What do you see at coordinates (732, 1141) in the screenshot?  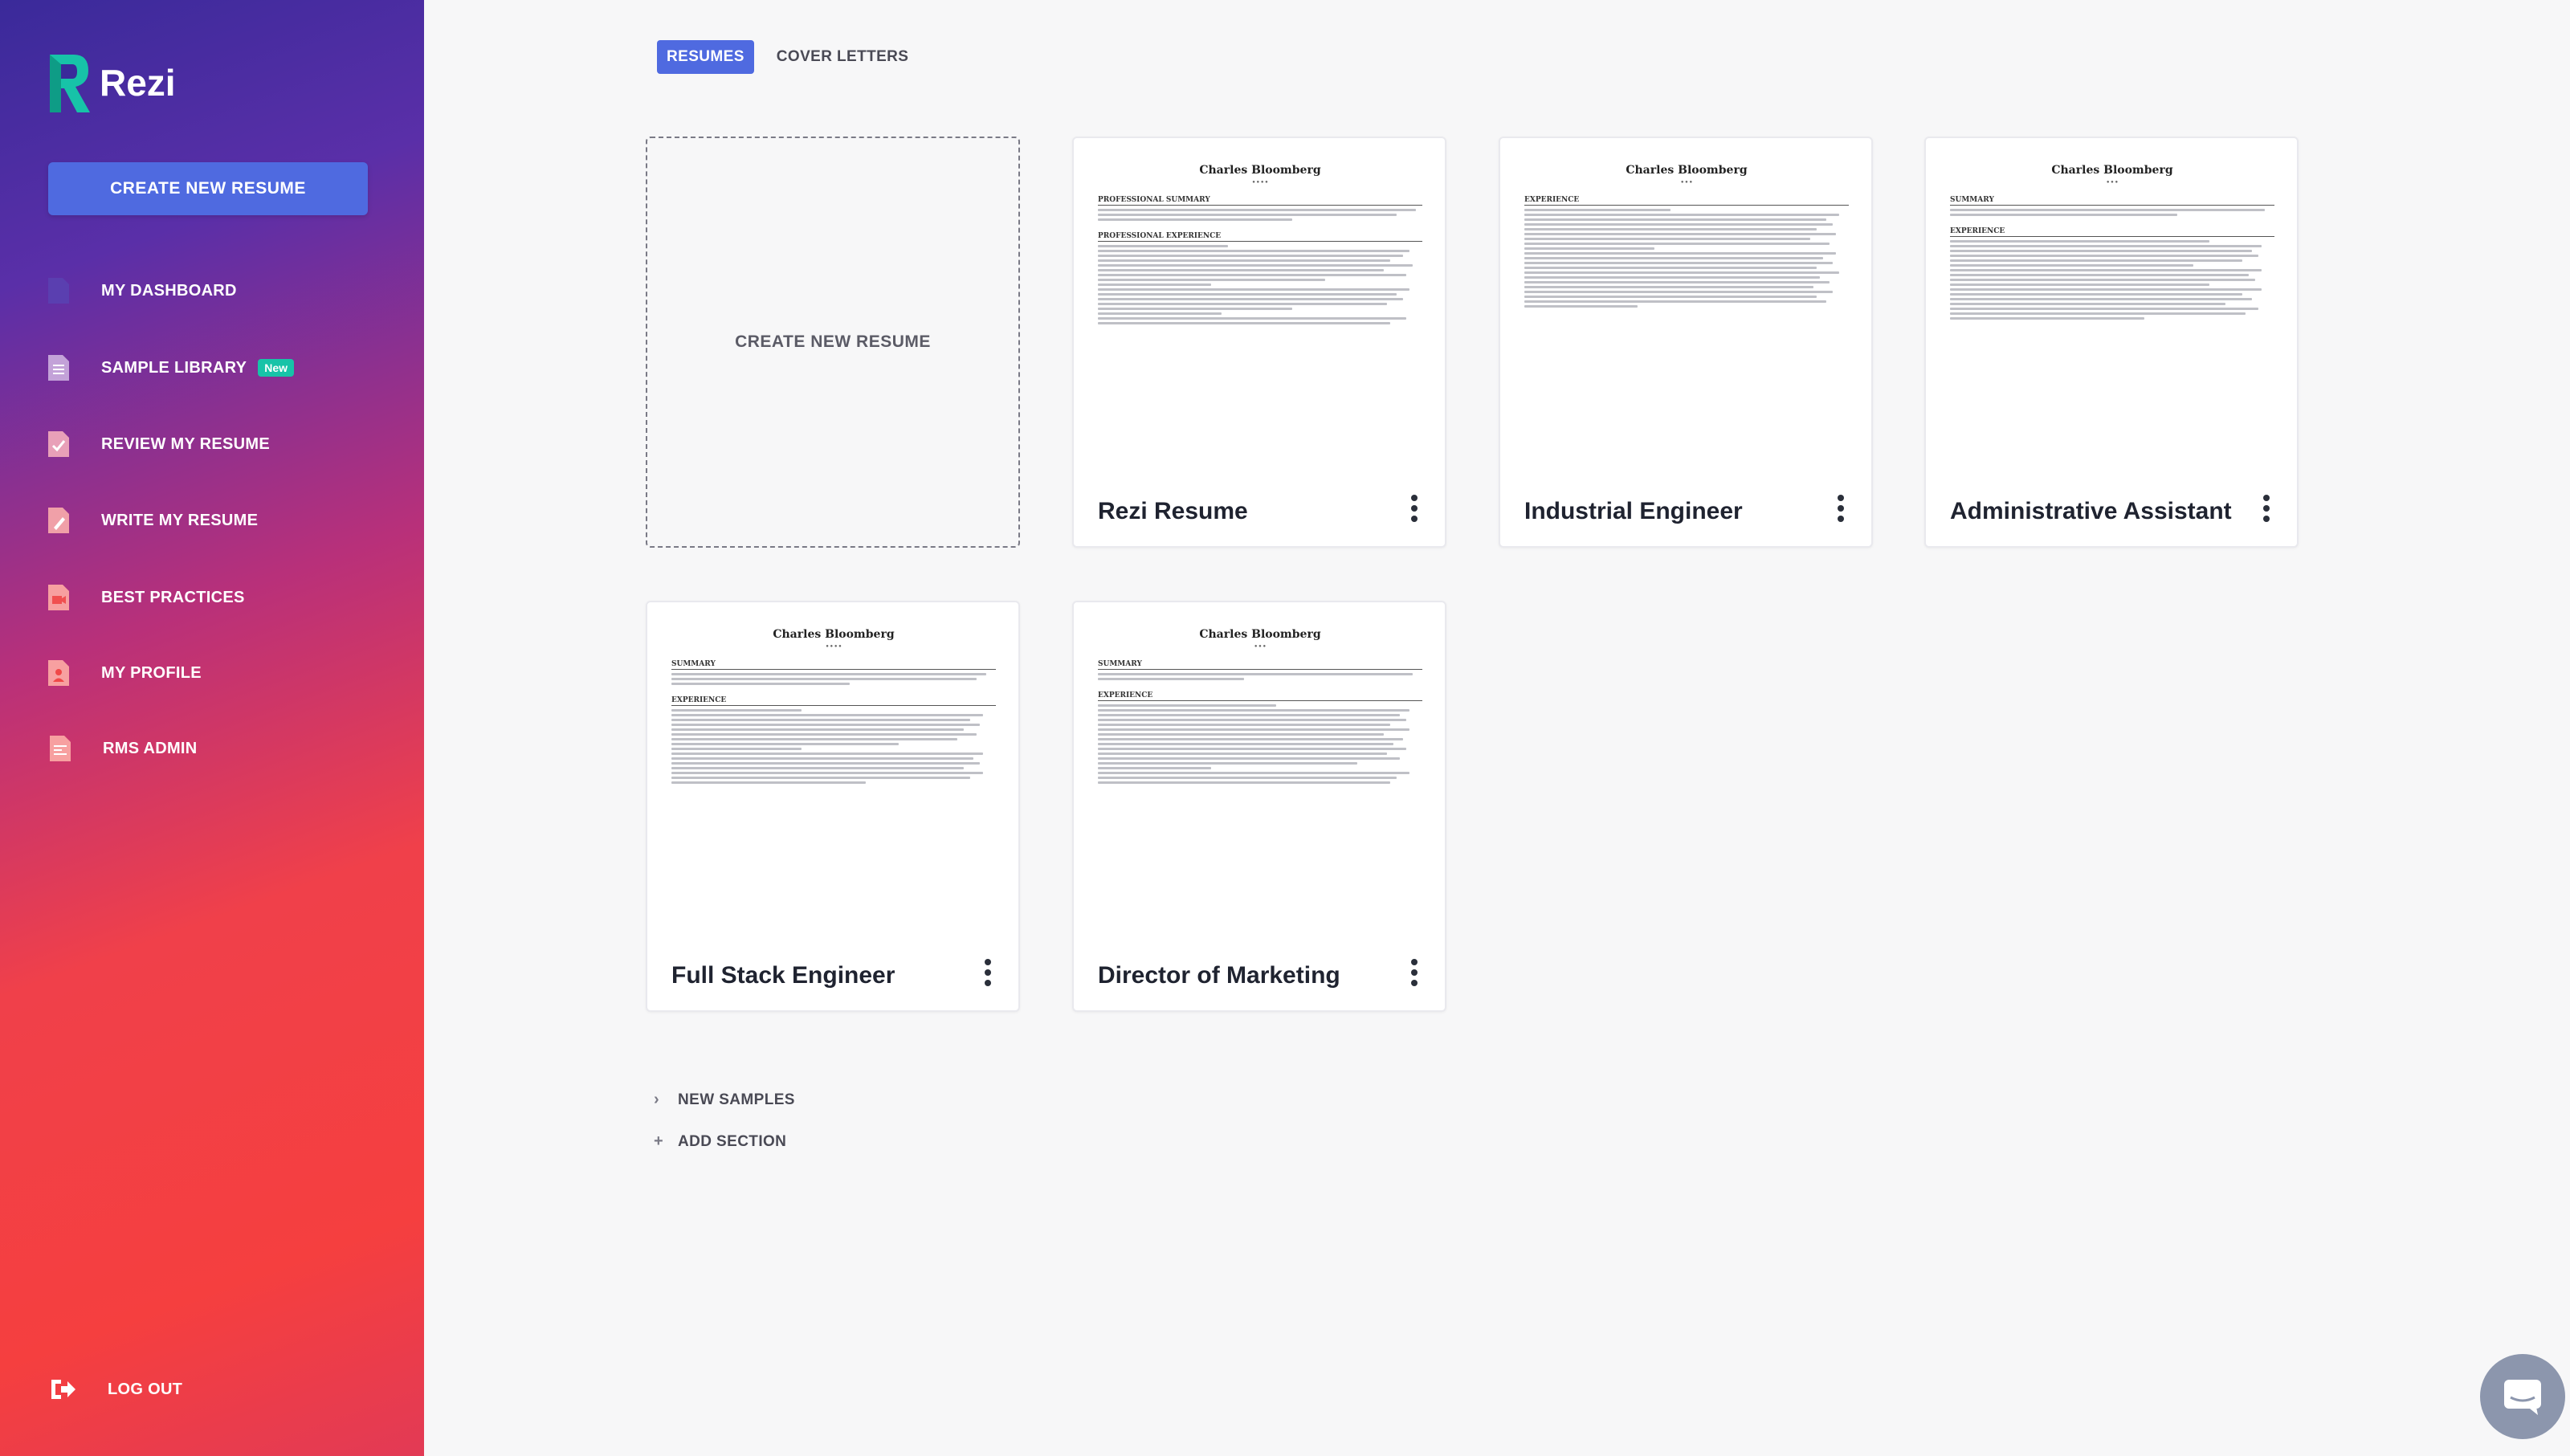 I see `add-section-label: ADD SECTION` at bounding box center [732, 1141].